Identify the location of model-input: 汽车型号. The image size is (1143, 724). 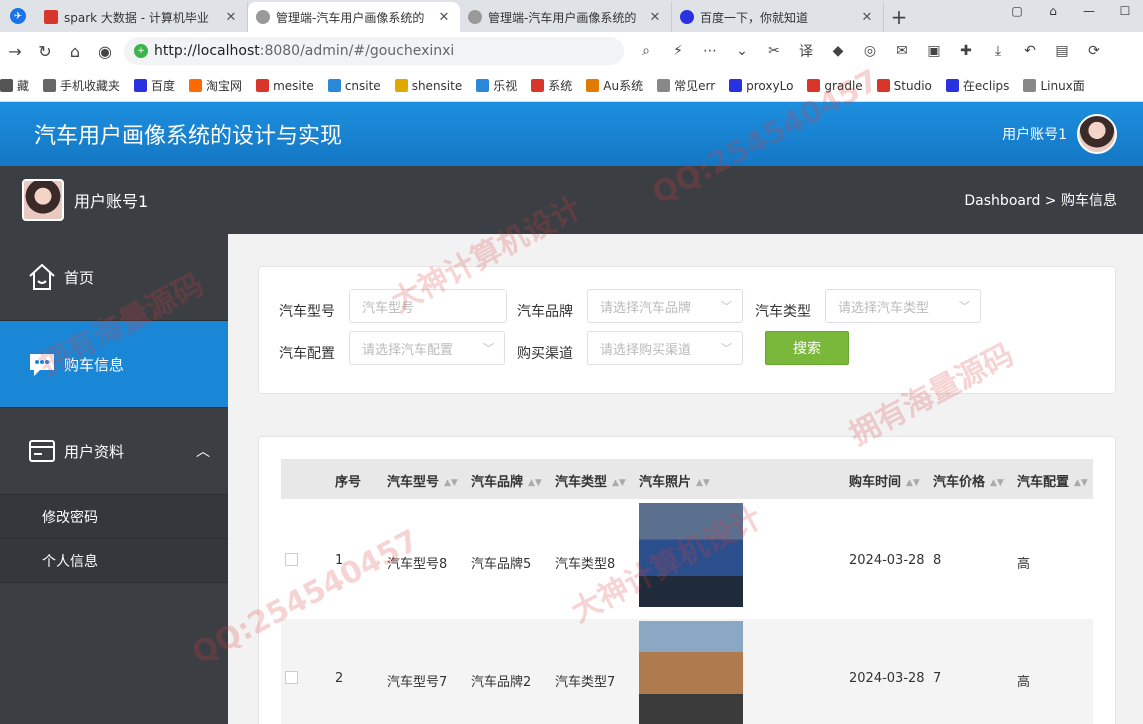
(428, 306).